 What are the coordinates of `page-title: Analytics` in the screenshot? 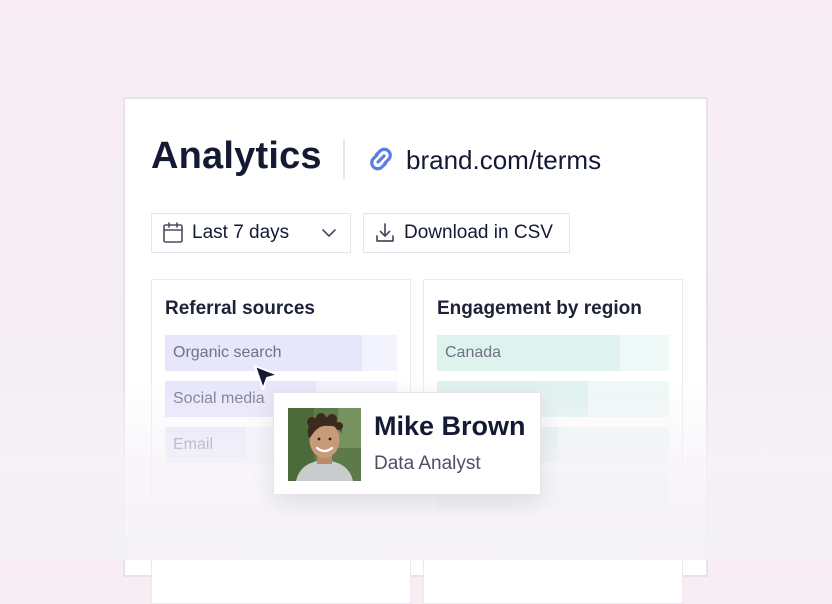 It's located at (236, 156).